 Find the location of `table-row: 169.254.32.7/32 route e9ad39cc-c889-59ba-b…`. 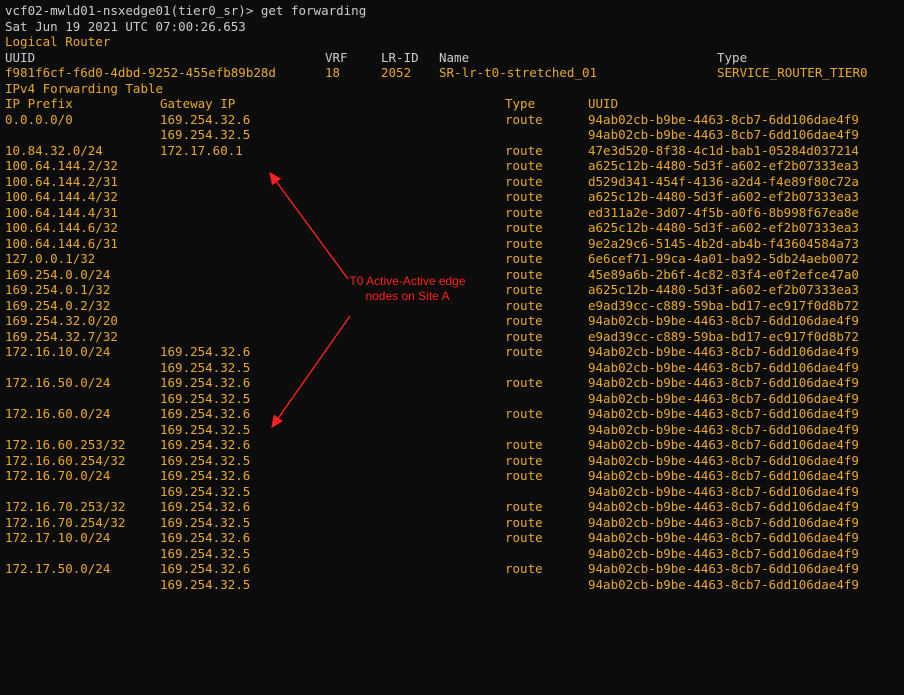

table-row: 169.254.32.7/32 route e9ad39cc-c889-59ba-b… is located at coordinates (452, 337).